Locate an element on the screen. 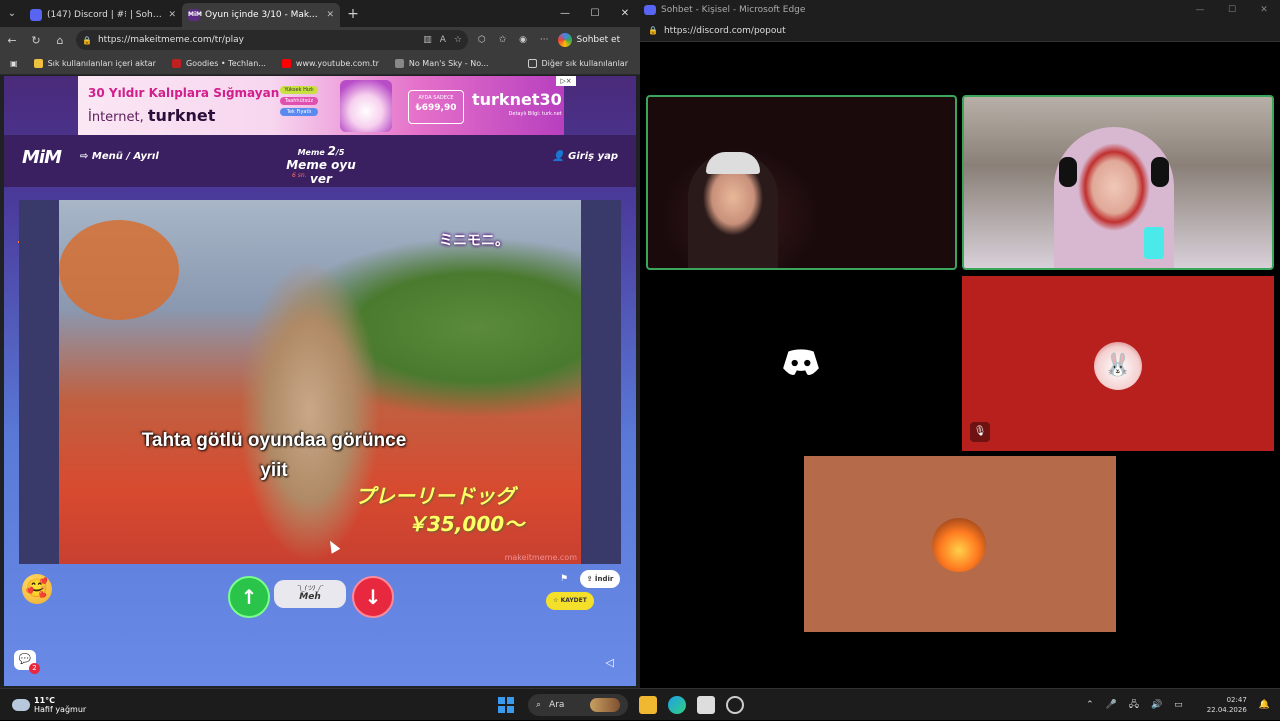 The image size is (1280, 721). discord-favicon-icon is located at coordinates (36, 15).